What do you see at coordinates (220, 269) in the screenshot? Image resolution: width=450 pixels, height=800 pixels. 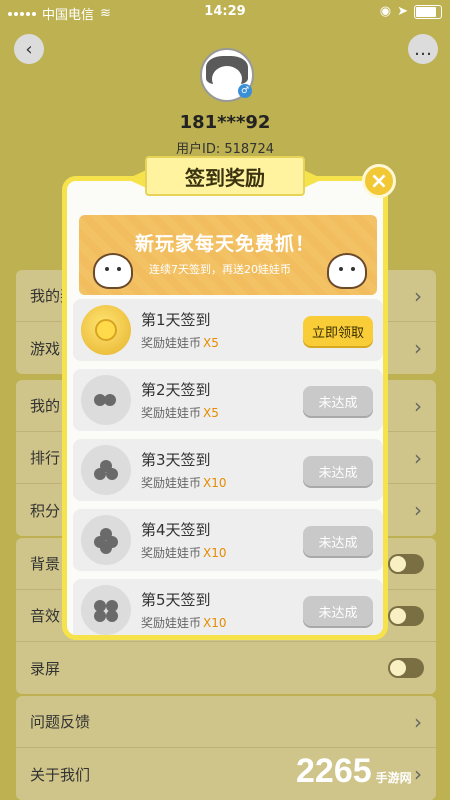 I see `banner-subtitle: 连续7天签到，再送20娃娃币` at bounding box center [220, 269].